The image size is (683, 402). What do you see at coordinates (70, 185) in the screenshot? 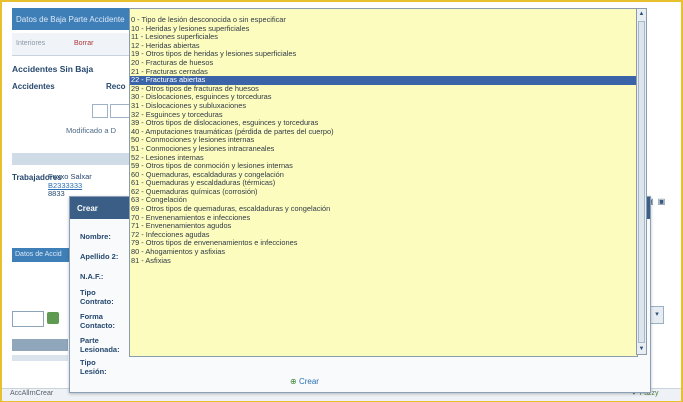
I see `workers-values: Fuxxo Salxar B2333333 8833` at bounding box center [70, 185].